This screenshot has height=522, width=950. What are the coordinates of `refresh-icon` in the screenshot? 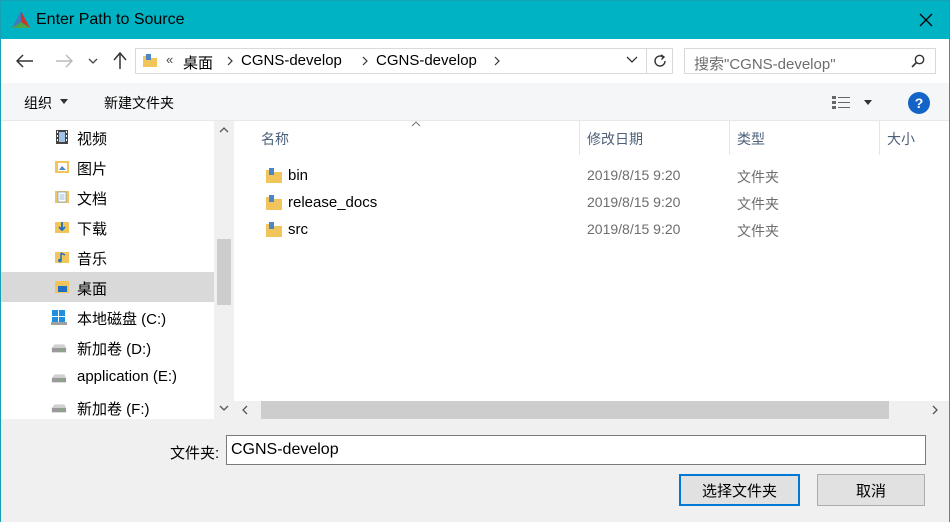 It's located at (659, 60).